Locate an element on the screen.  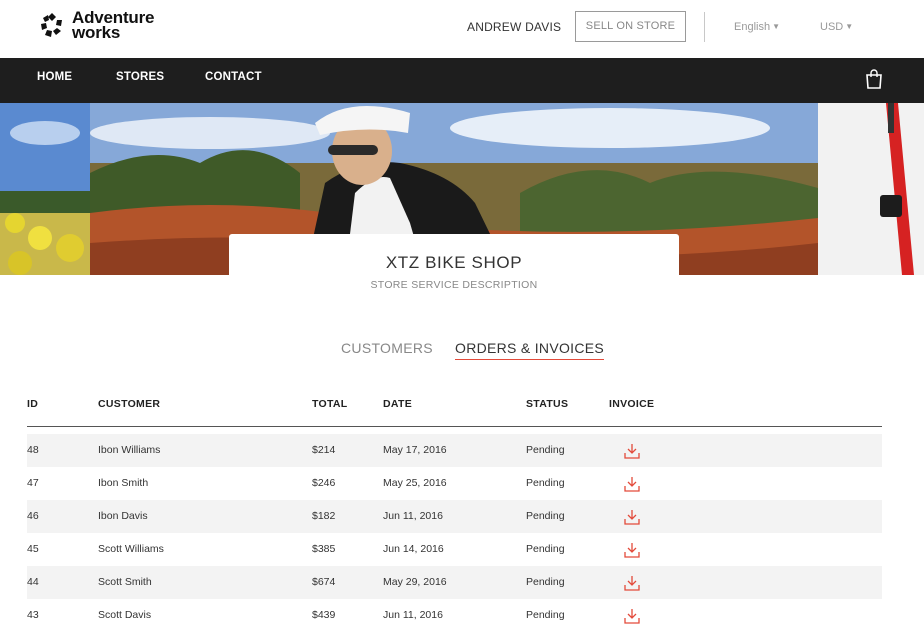
column-header-invoice: INVOICE is located at coordinates (632, 404).